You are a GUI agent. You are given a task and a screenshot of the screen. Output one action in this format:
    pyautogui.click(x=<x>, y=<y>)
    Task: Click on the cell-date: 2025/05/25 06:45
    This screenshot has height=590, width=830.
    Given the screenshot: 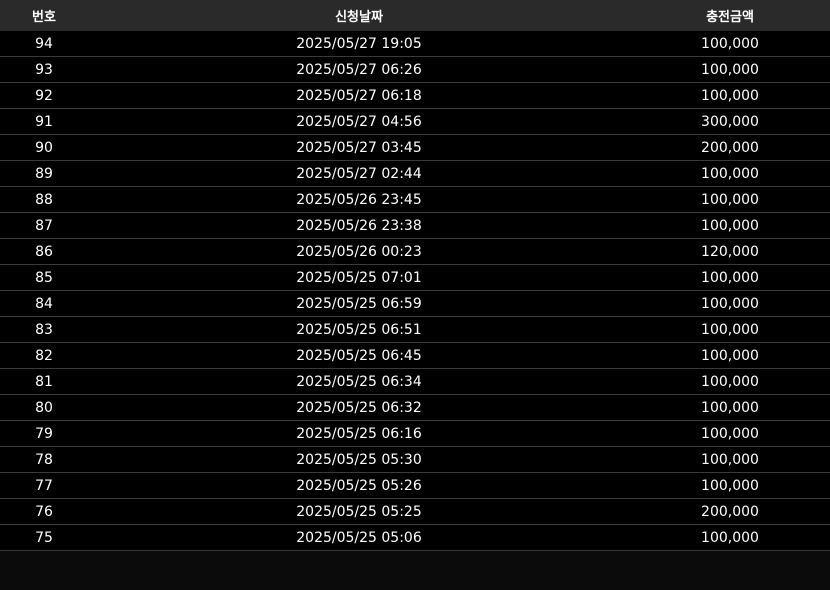 What is the action you would take?
    pyautogui.click(x=359, y=355)
    